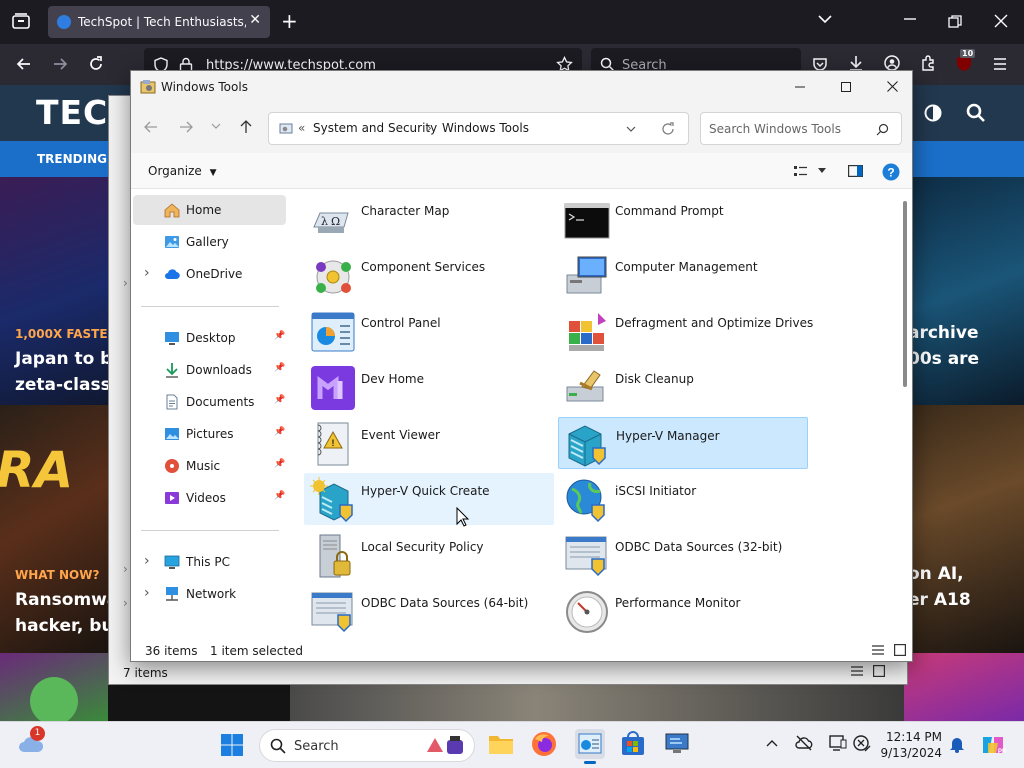  I want to click on address-history-chevron-icon, so click(631, 129).